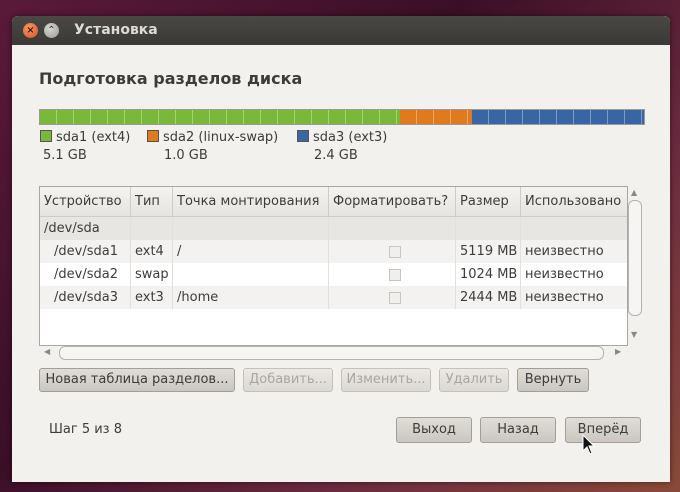 The height and width of the screenshot is (492, 680). What do you see at coordinates (333, 228) in the screenshot?
I see `table-row-group: /dev/sda` at bounding box center [333, 228].